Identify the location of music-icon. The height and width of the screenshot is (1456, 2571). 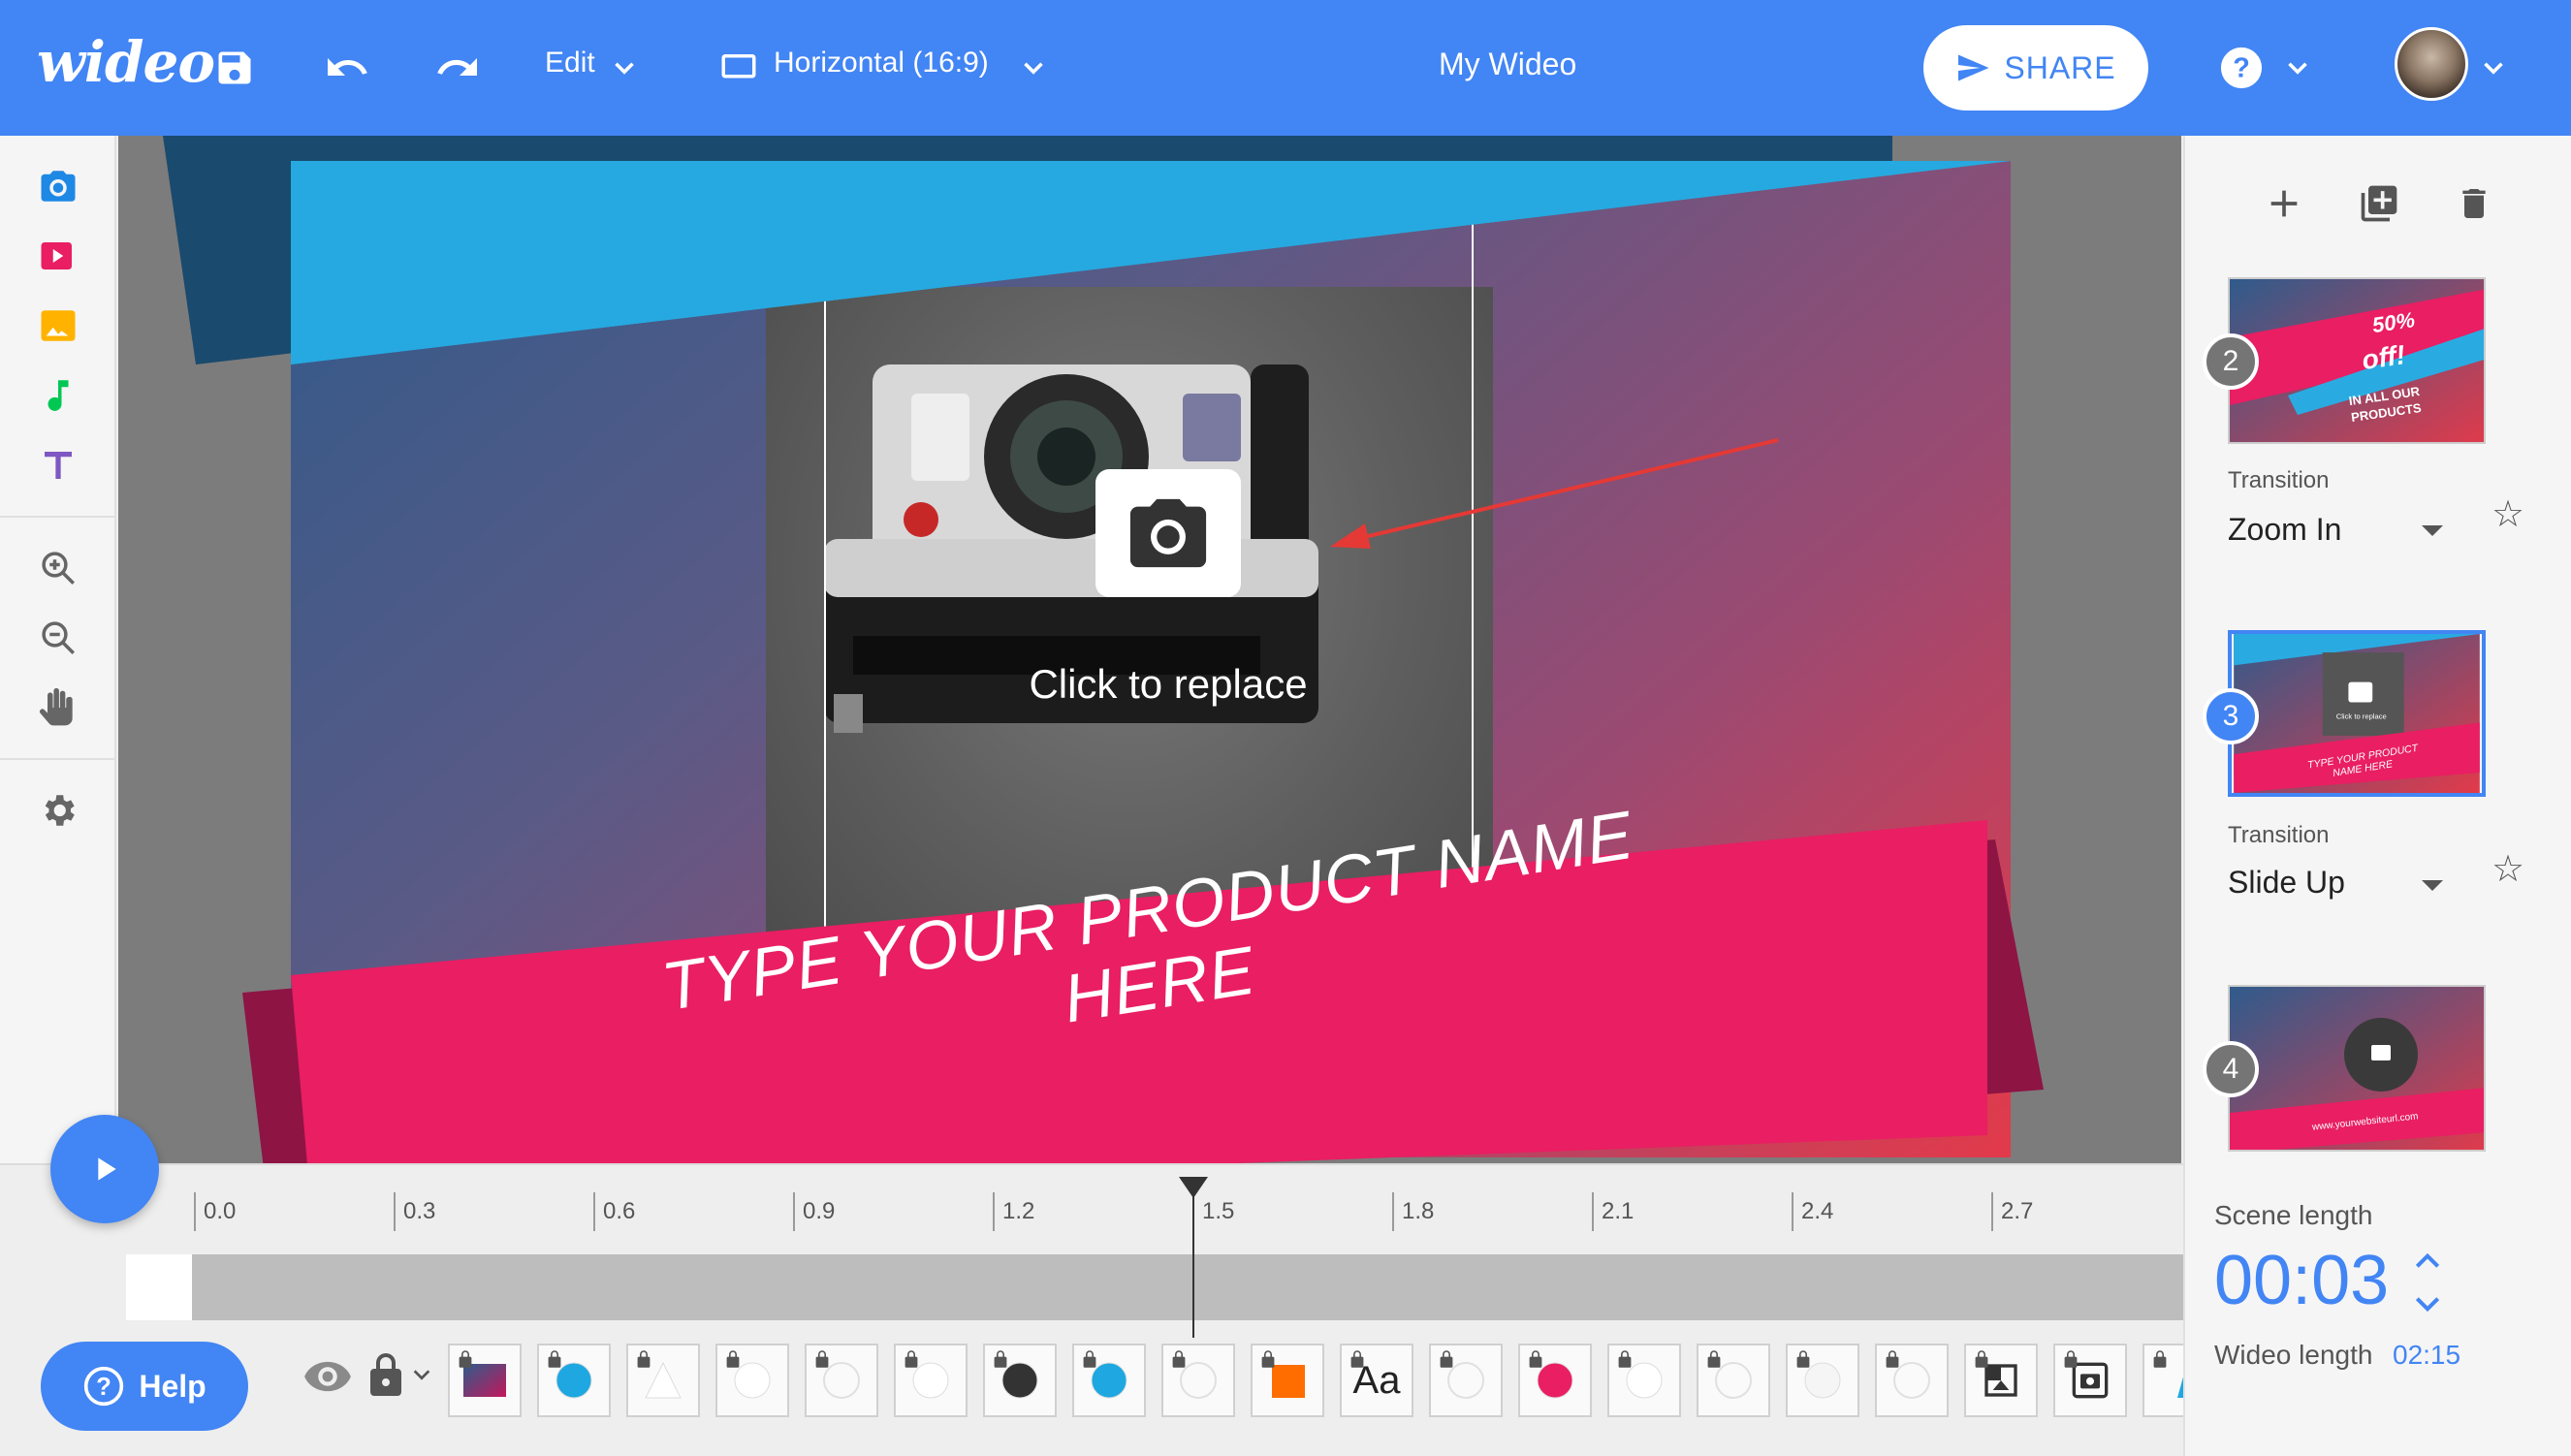
(58, 396).